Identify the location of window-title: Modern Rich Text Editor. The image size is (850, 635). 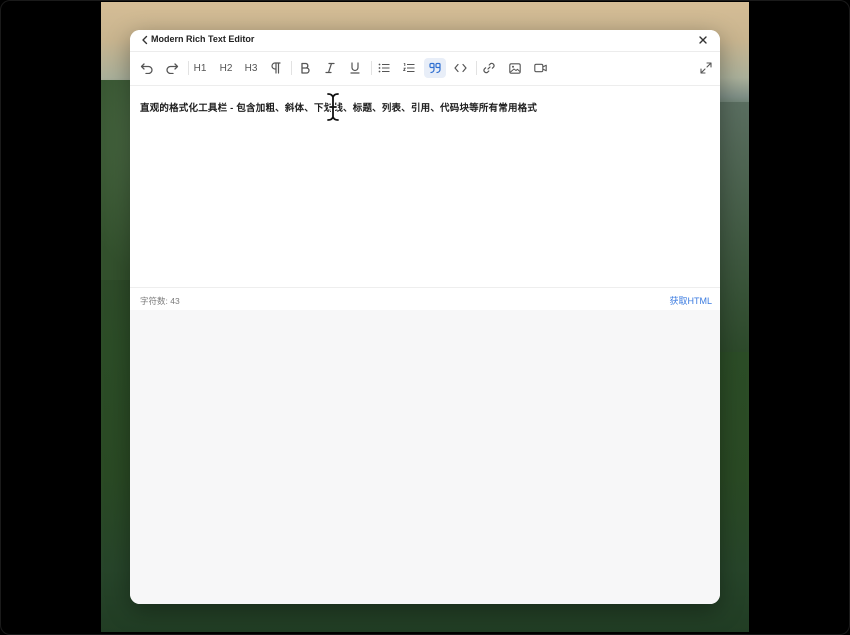
(203, 39).